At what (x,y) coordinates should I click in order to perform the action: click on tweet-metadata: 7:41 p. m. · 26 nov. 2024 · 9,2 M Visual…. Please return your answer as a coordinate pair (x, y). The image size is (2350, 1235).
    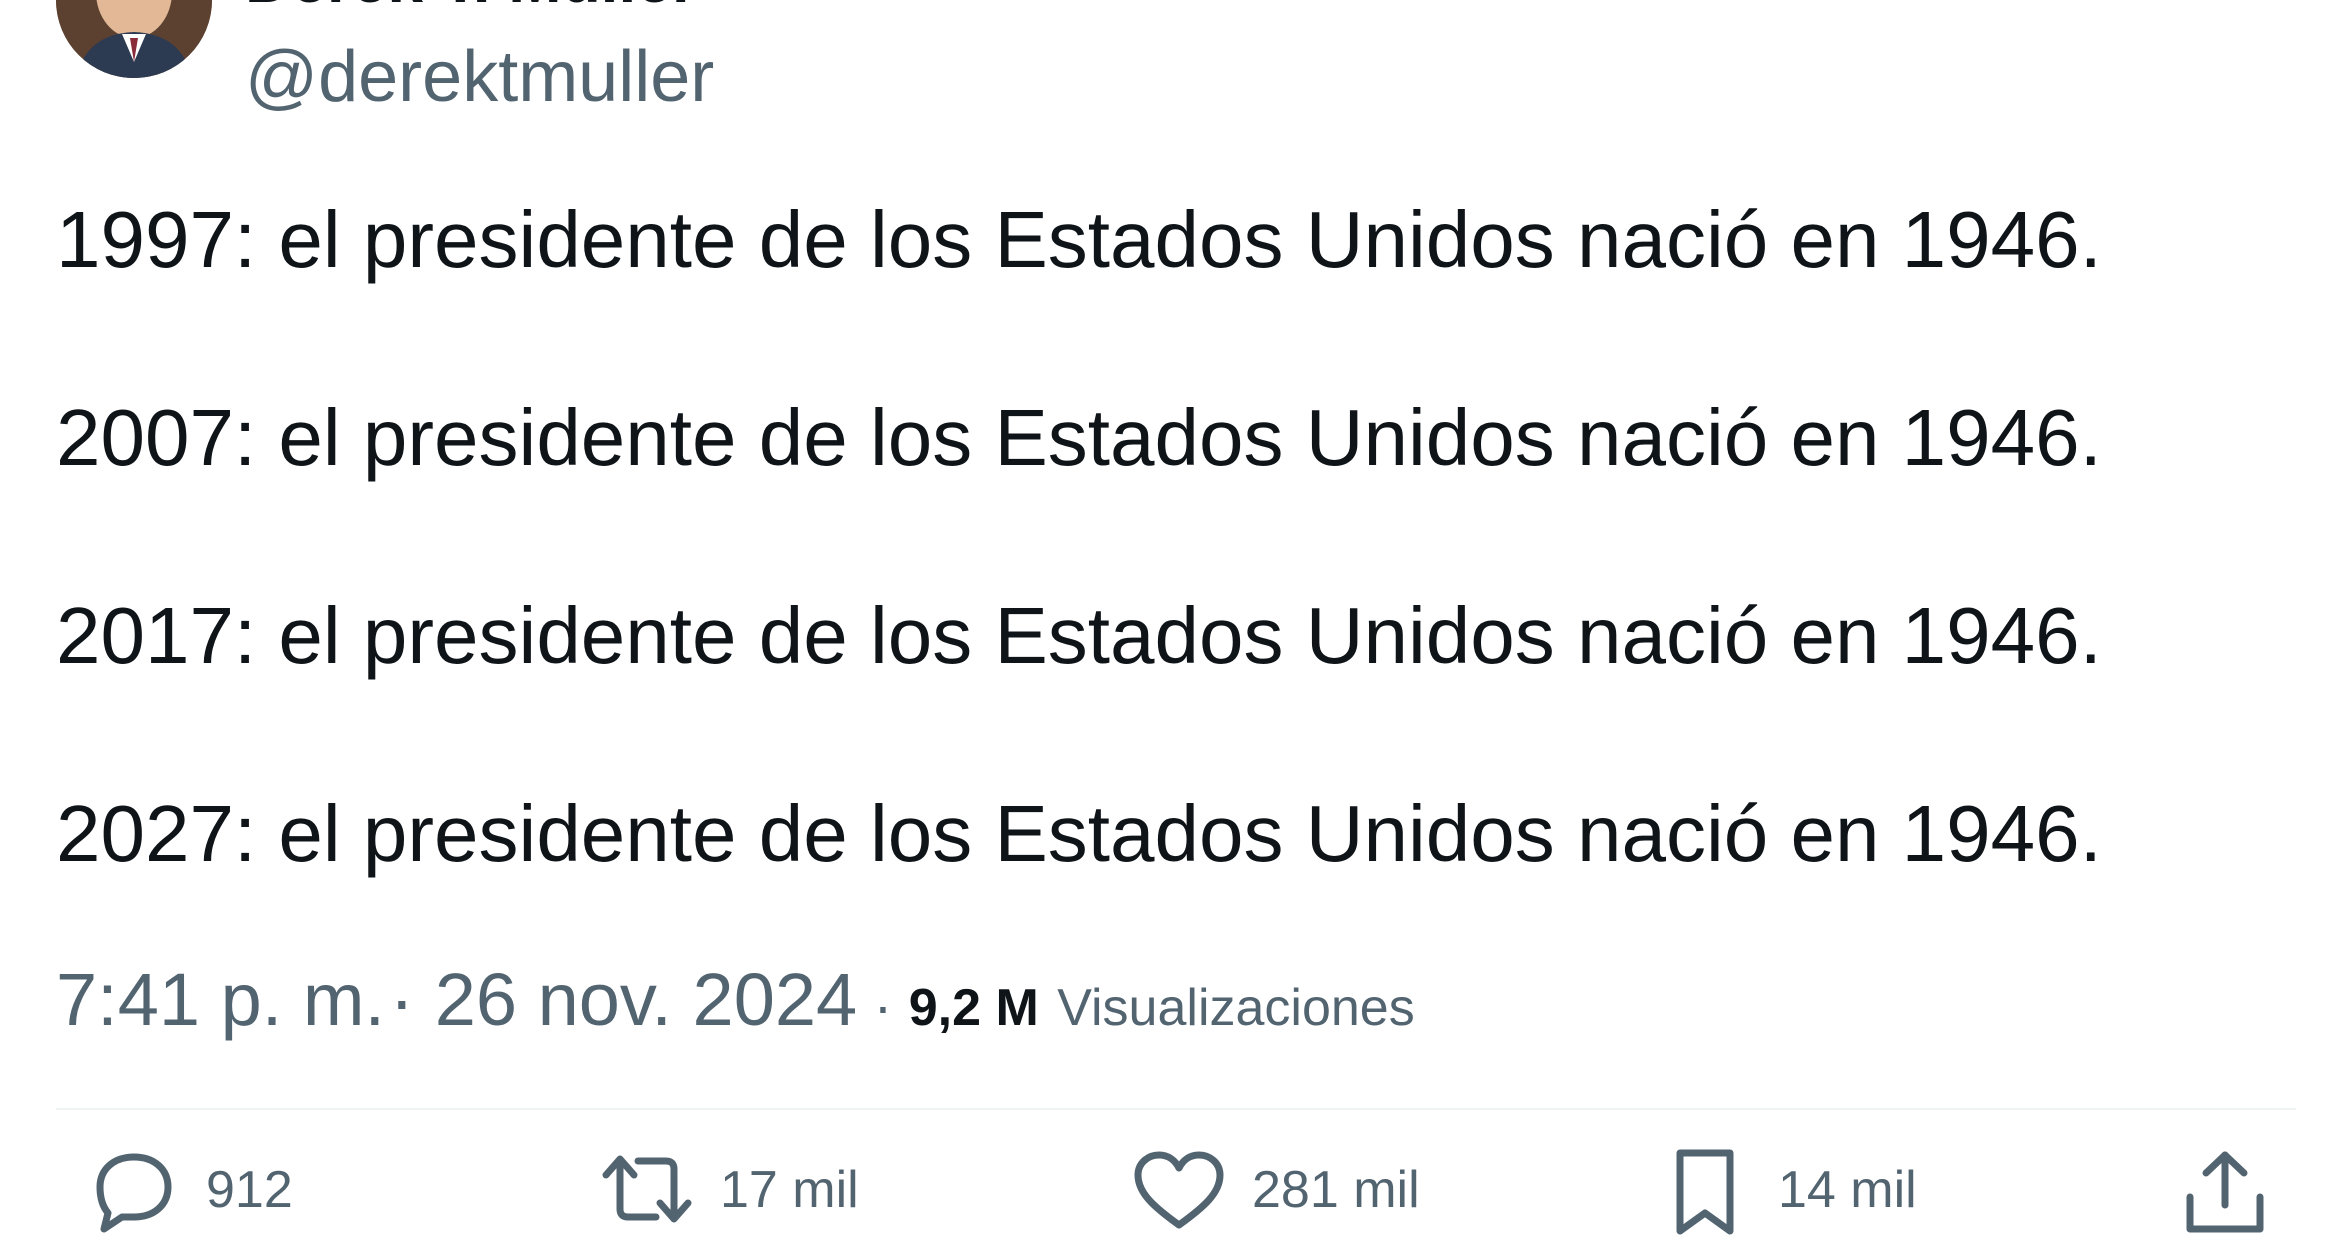
    Looking at the image, I should click on (735, 1000).